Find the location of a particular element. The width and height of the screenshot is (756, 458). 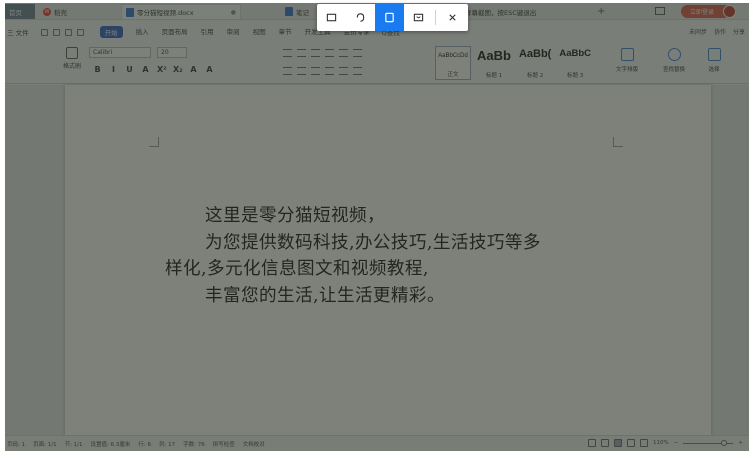

outline-view-icon is located at coordinates (631, 443).